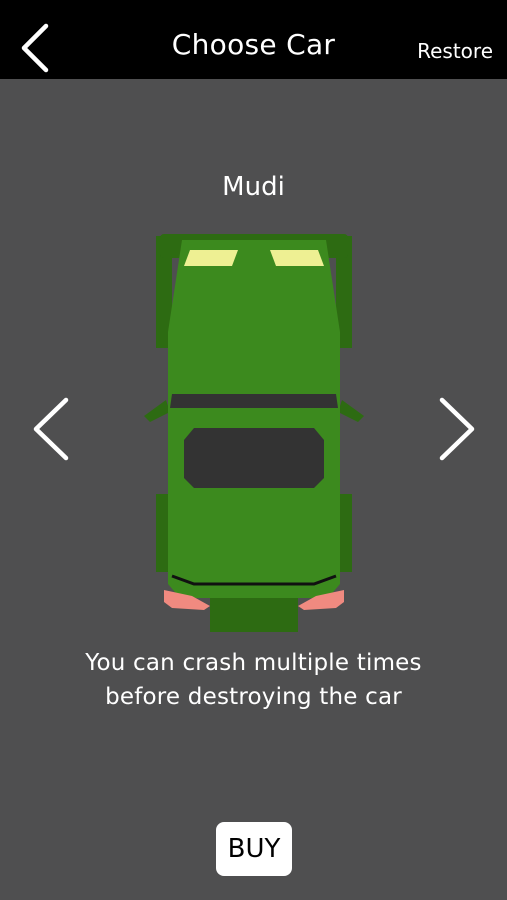 This screenshot has height=900, width=507. What do you see at coordinates (345, 533) in the screenshot?
I see `car-right-wheel-arch-rear` at bounding box center [345, 533].